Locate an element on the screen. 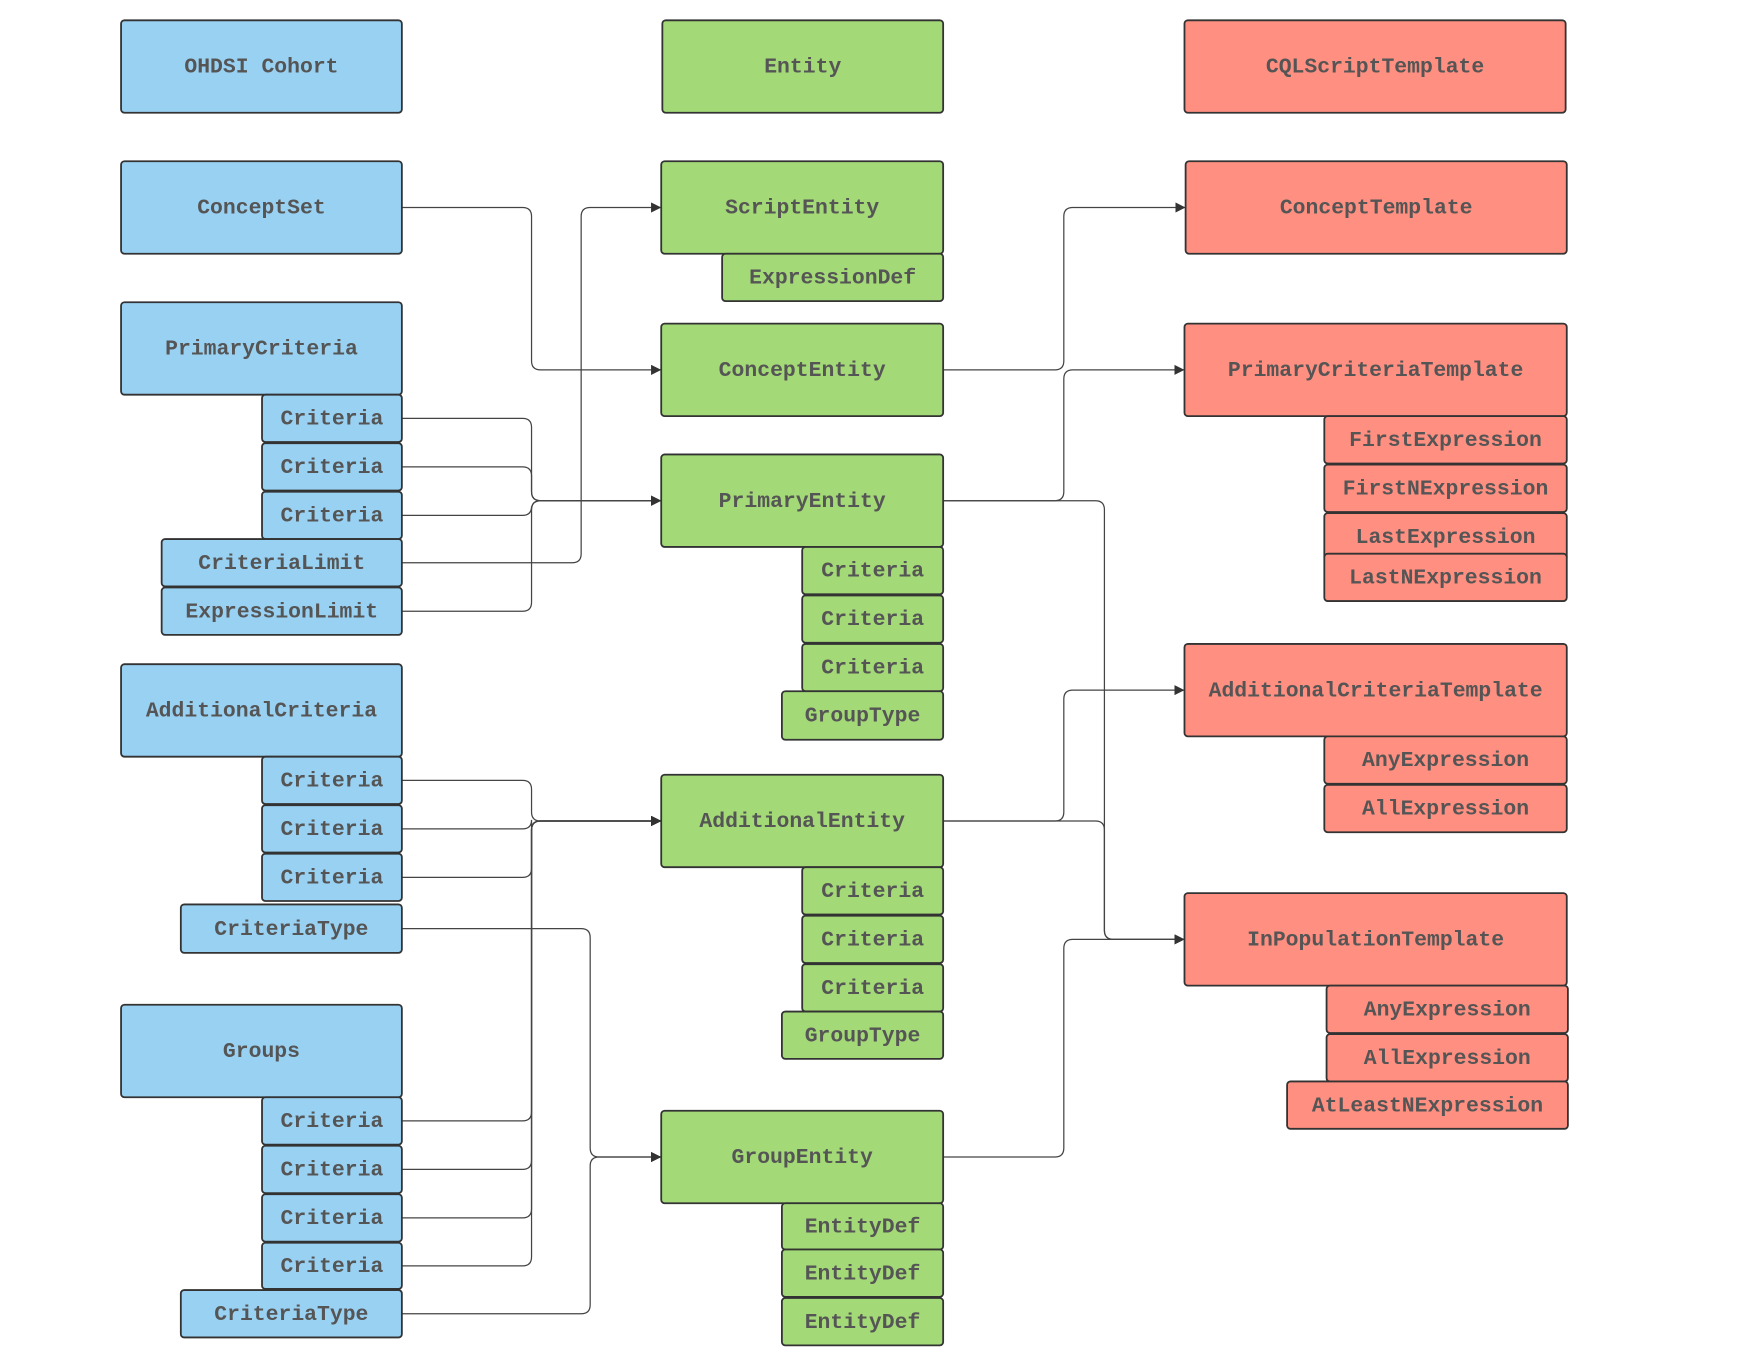 This screenshot has width=1760, height=1360. node-conceptset: ConceptSet is located at coordinates (261, 207).